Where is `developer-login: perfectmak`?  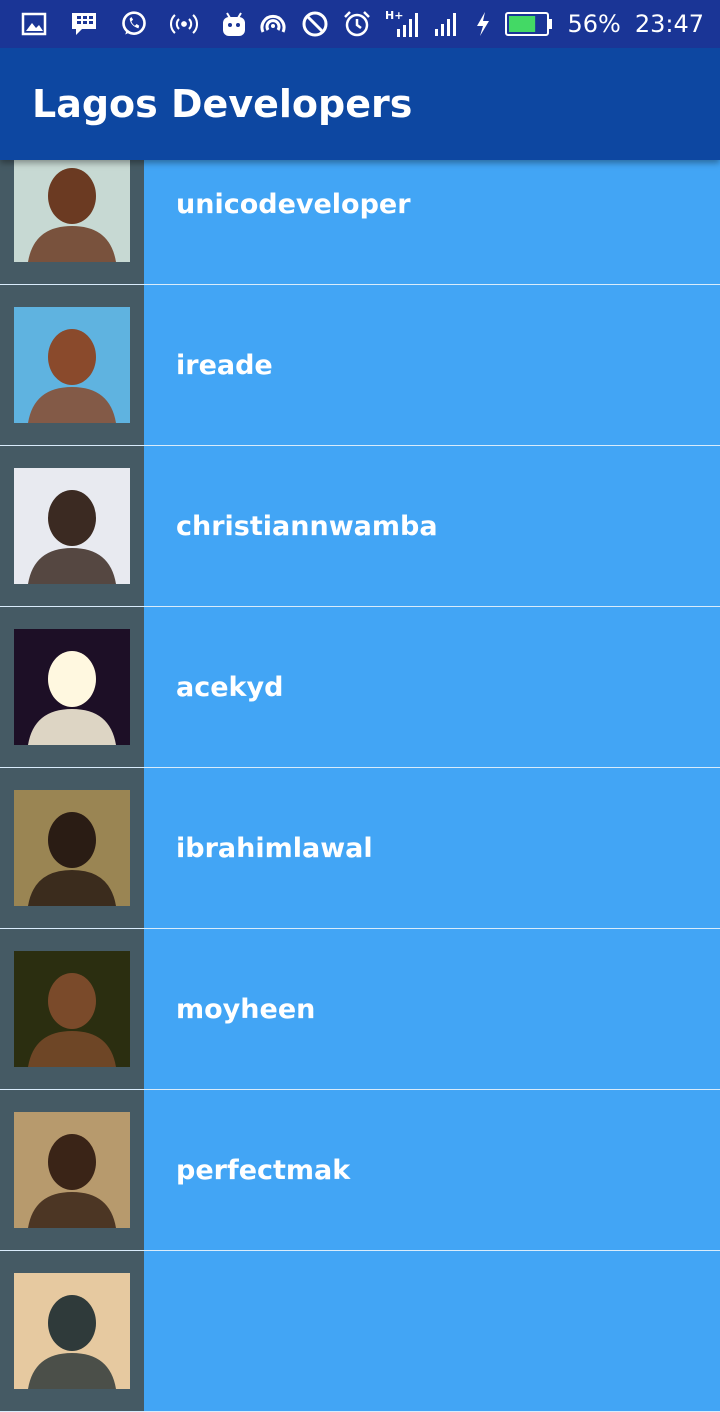 developer-login: perfectmak is located at coordinates (263, 1170).